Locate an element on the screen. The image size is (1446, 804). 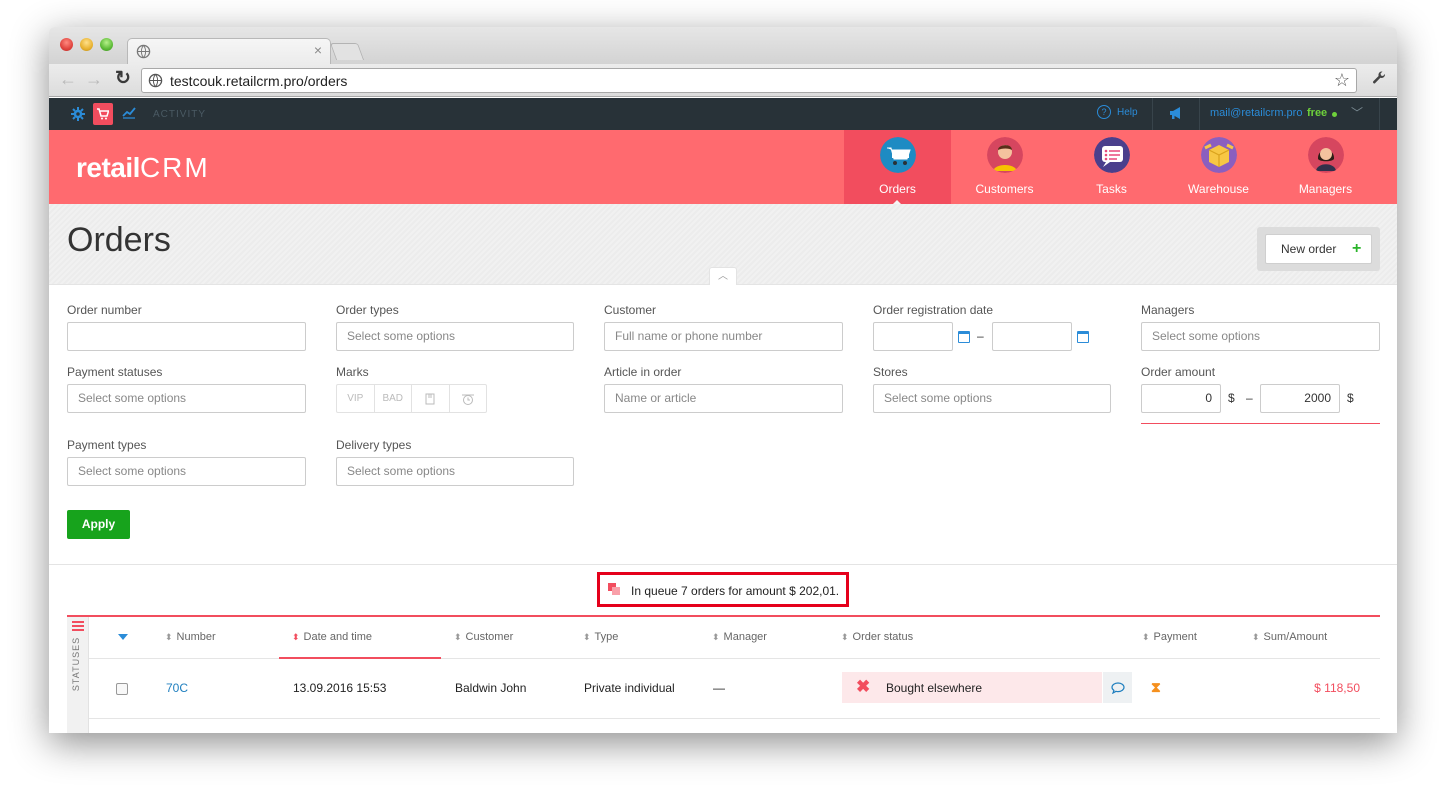
browser-titlebar: × is located at coordinates (723, 45).